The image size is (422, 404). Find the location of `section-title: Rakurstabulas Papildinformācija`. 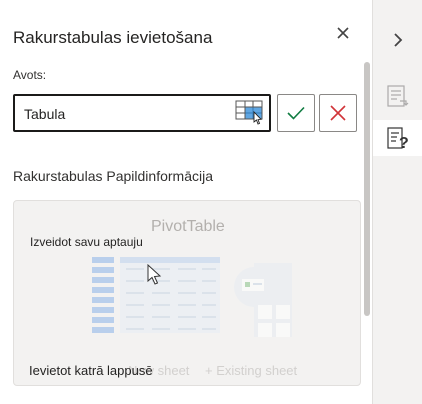

section-title: Rakurstabulas Papildinformācija is located at coordinates (113, 176).